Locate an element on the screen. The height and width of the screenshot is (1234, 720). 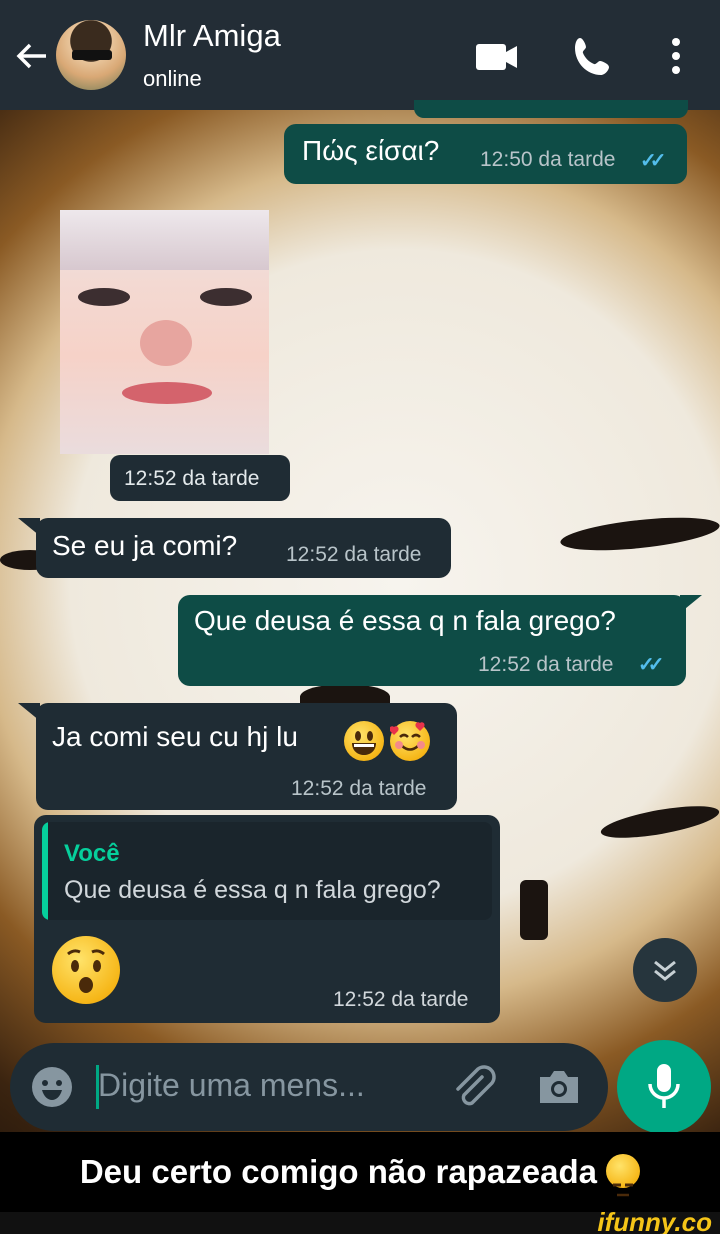
hushed-face-icon is located at coordinates (86, 970).